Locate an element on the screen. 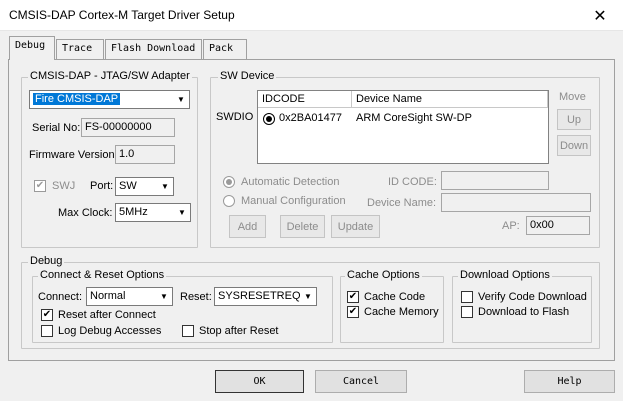  auto-detect-radio is located at coordinates (229, 182).